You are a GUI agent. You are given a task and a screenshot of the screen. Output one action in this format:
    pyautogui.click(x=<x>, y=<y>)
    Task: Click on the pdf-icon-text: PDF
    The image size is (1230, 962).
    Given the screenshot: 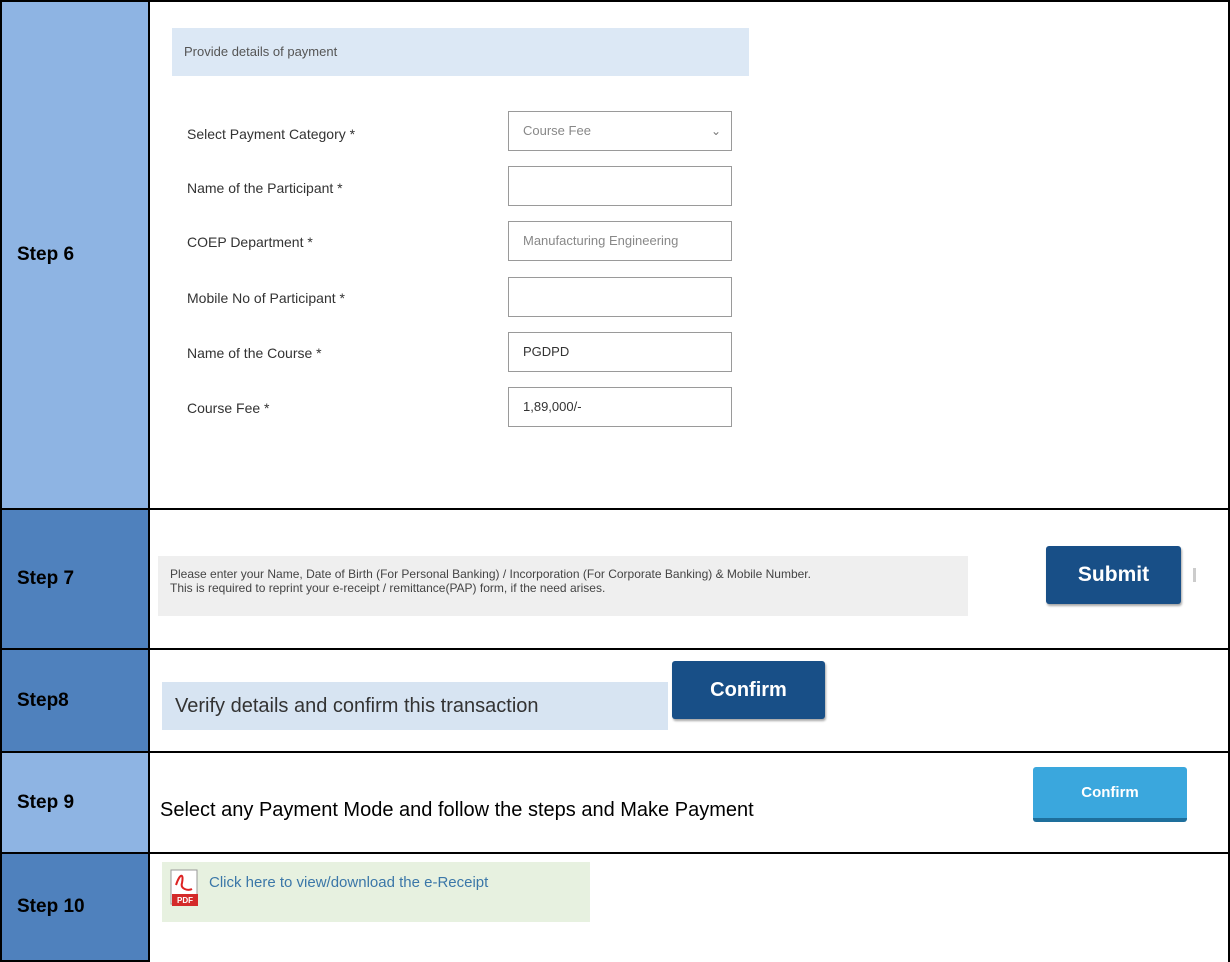 What is the action you would take?
    pyautogui.click(x=185, y=900)
    